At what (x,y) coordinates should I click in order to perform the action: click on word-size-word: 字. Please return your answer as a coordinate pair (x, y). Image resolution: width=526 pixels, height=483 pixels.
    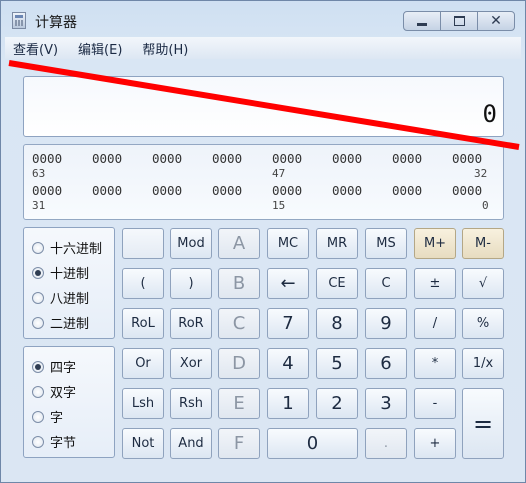
    Looking at the image, I should click on (47, 416).